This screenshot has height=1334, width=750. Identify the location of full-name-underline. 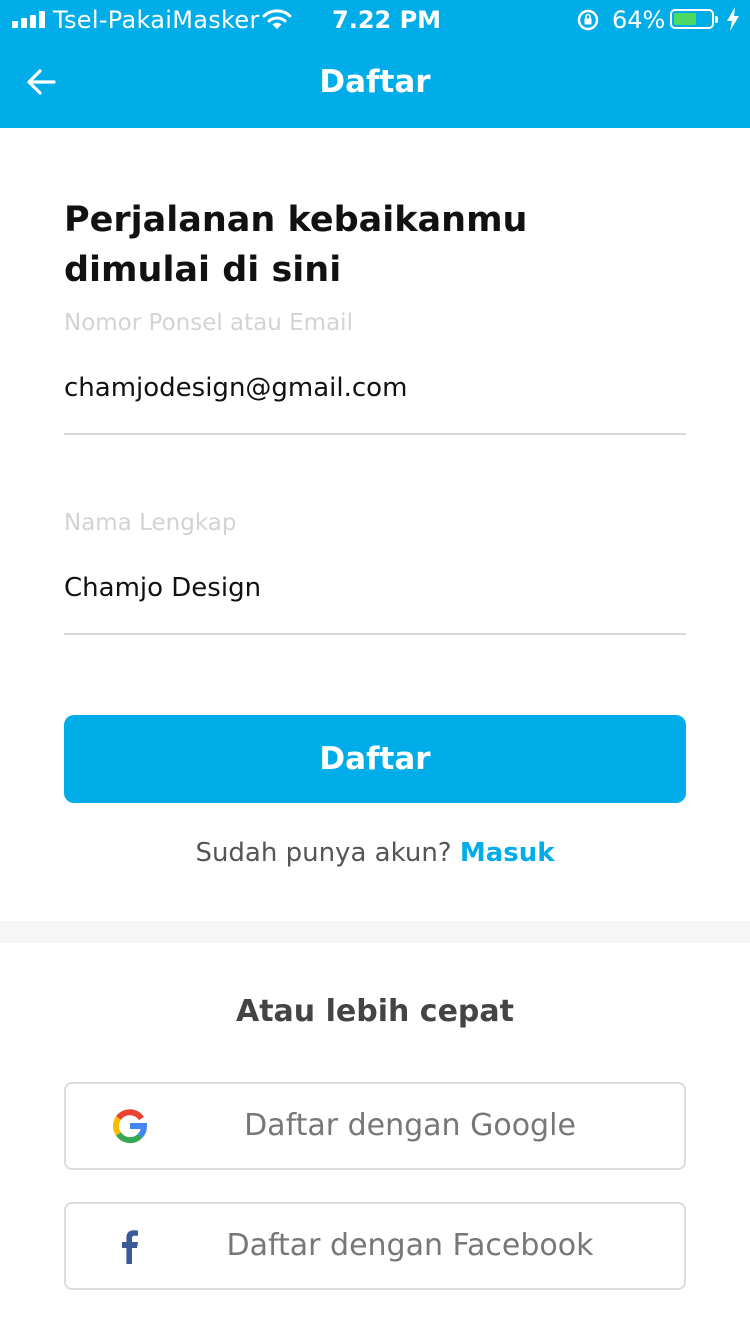
(375, 634).